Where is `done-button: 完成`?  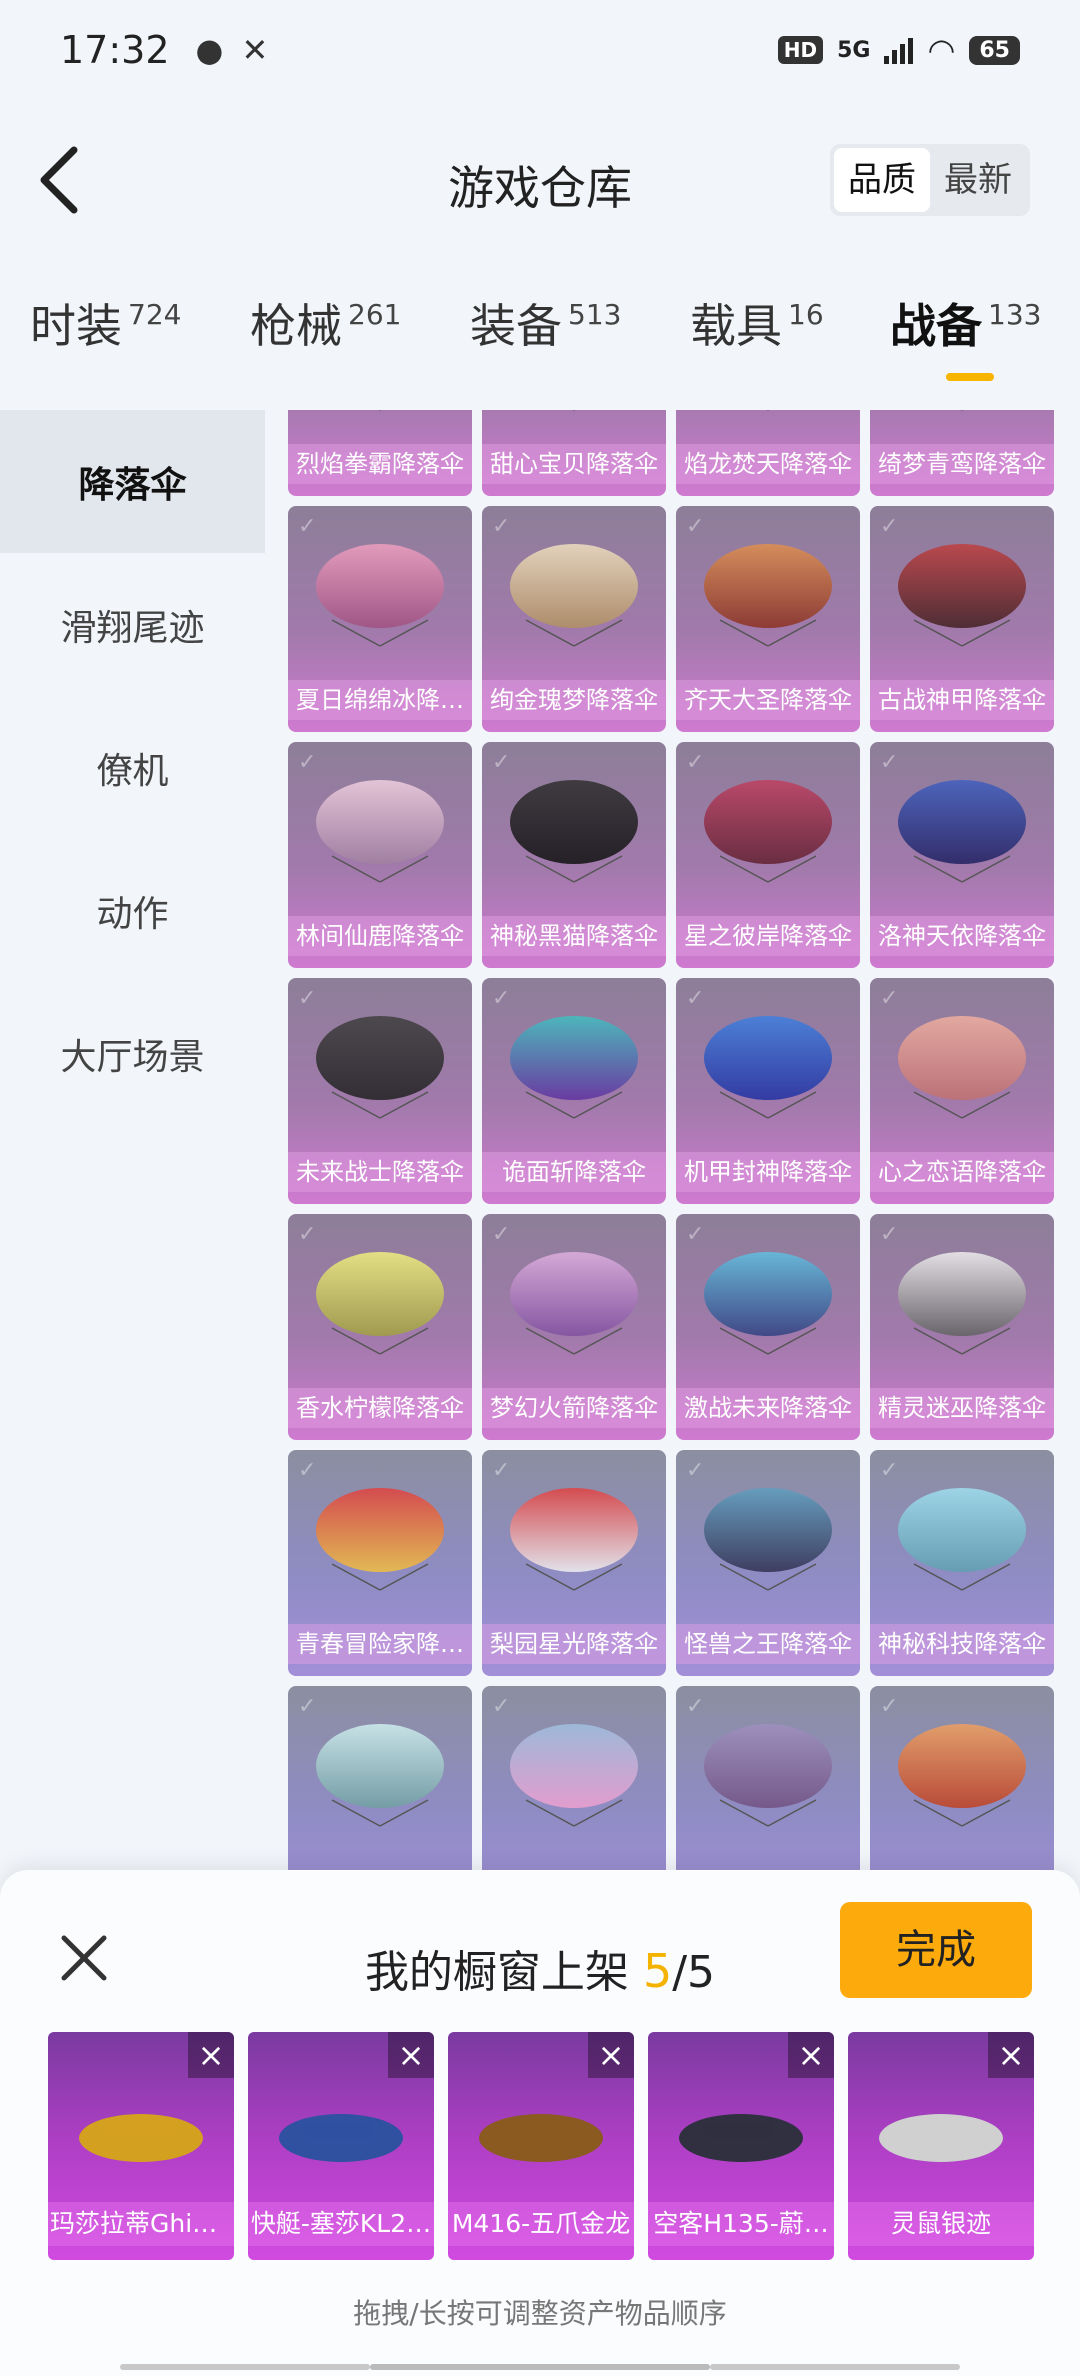
done-button: 完成 is located at coordinates (936, 1950).